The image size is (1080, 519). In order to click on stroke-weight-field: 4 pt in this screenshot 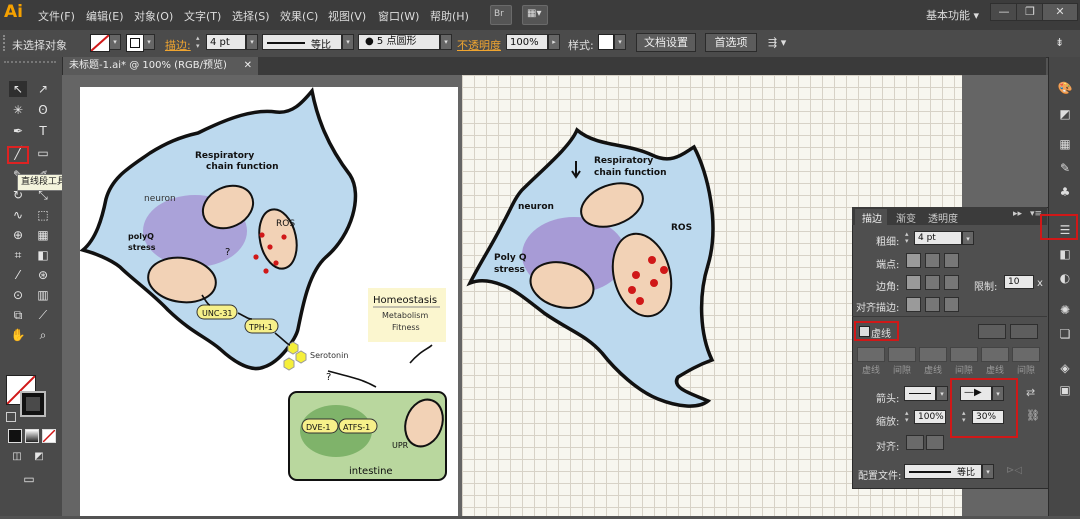, I will do `click(226, 42)`.